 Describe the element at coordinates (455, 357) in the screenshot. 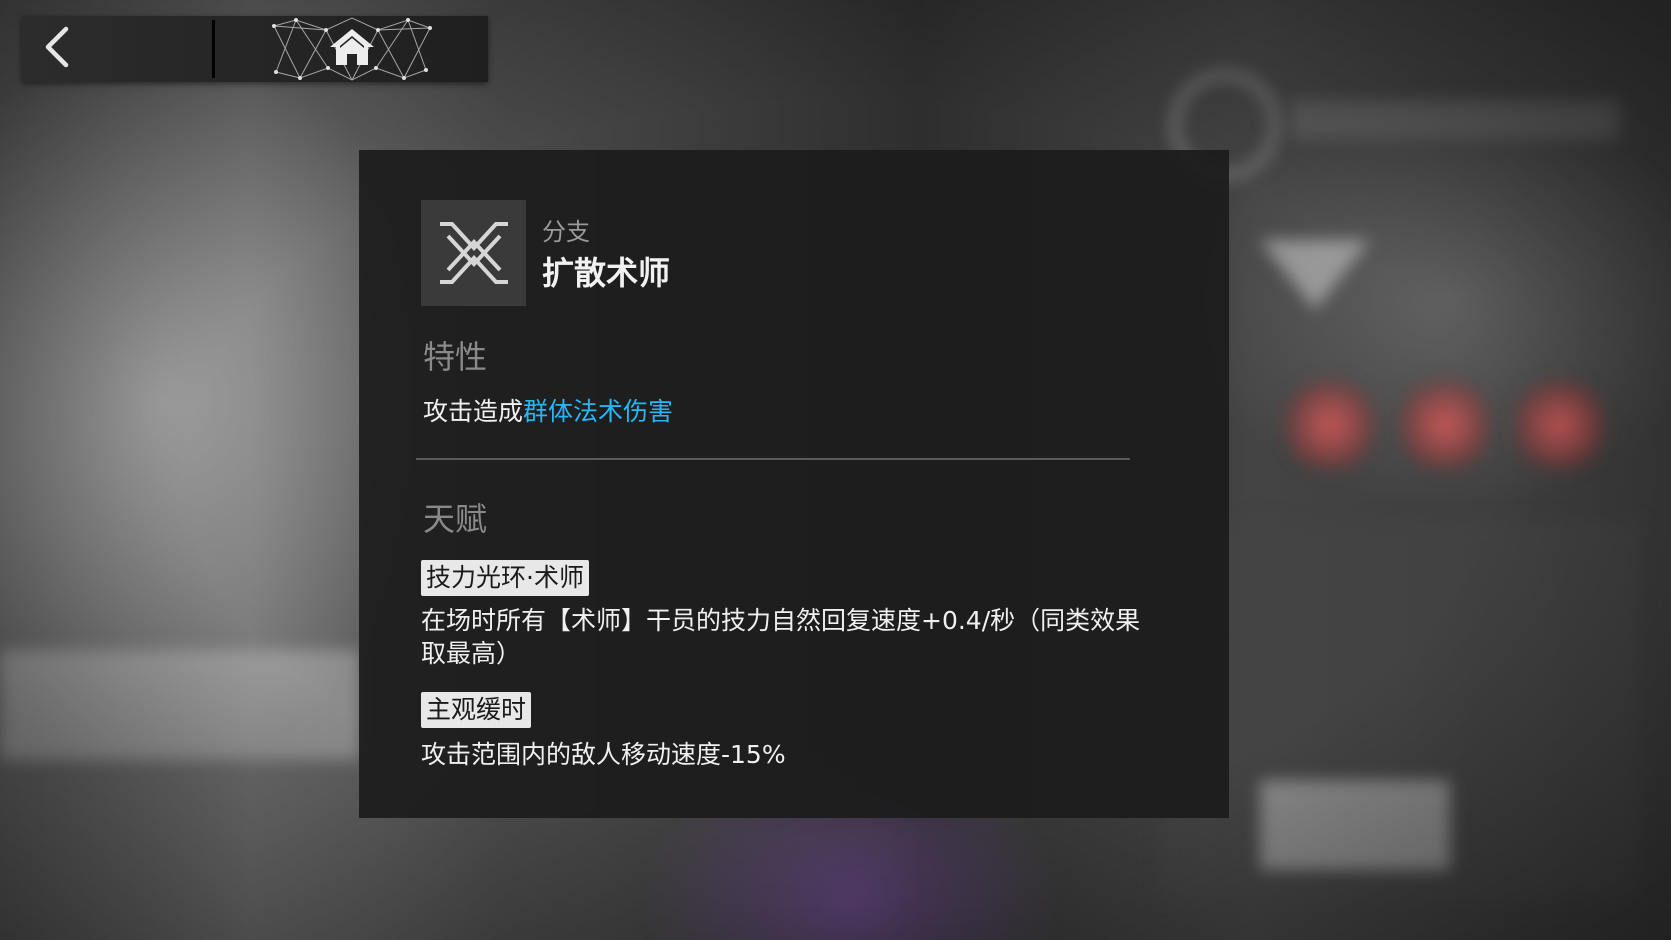

I see `trait-heading: 特性` at that location.